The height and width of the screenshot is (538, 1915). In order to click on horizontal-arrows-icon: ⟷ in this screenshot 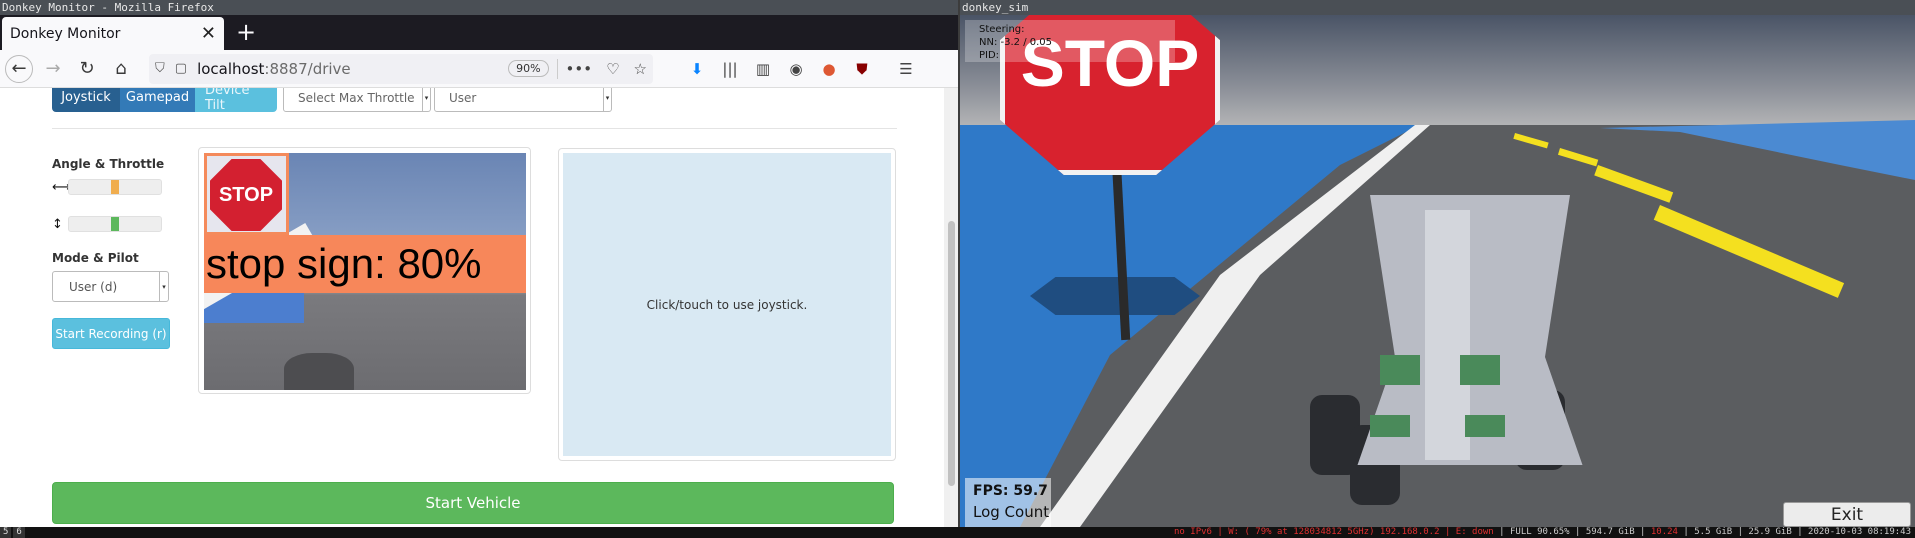, I will do `click(61, 187)`.